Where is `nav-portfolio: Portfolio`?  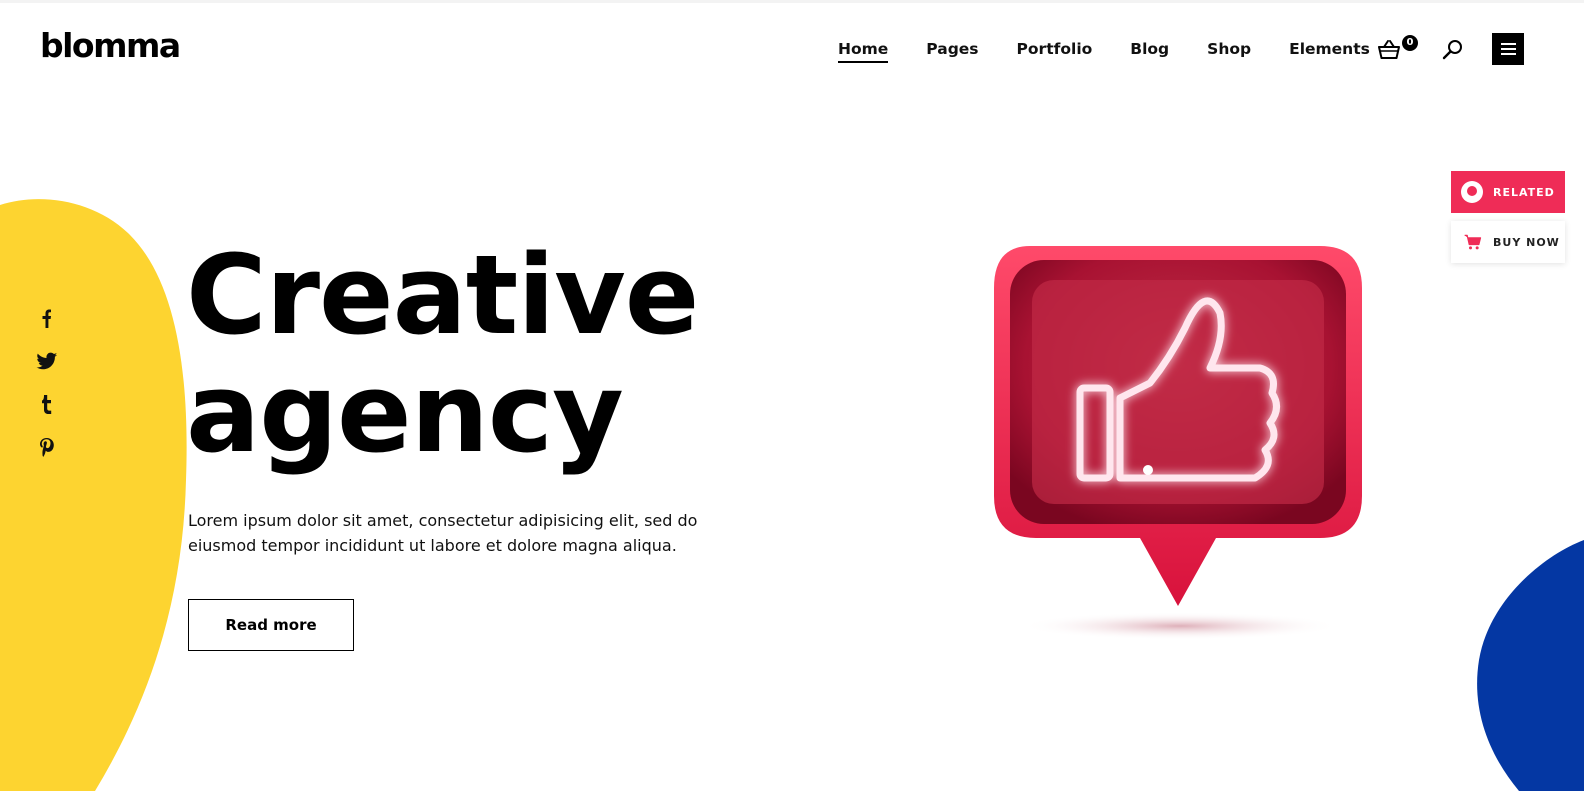
nav-portfolio: Portfolio is located at coordinates (1055, 49).